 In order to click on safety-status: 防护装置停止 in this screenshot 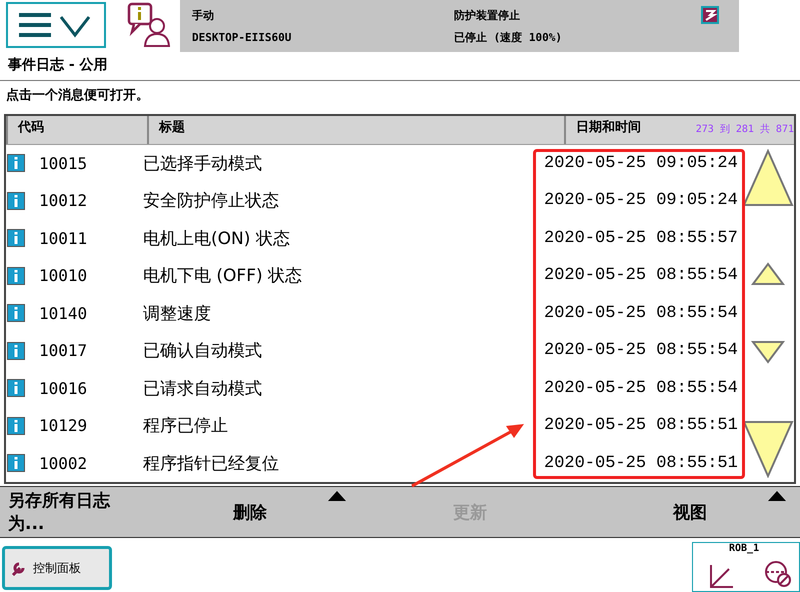, I will do `click(487, 15)`.